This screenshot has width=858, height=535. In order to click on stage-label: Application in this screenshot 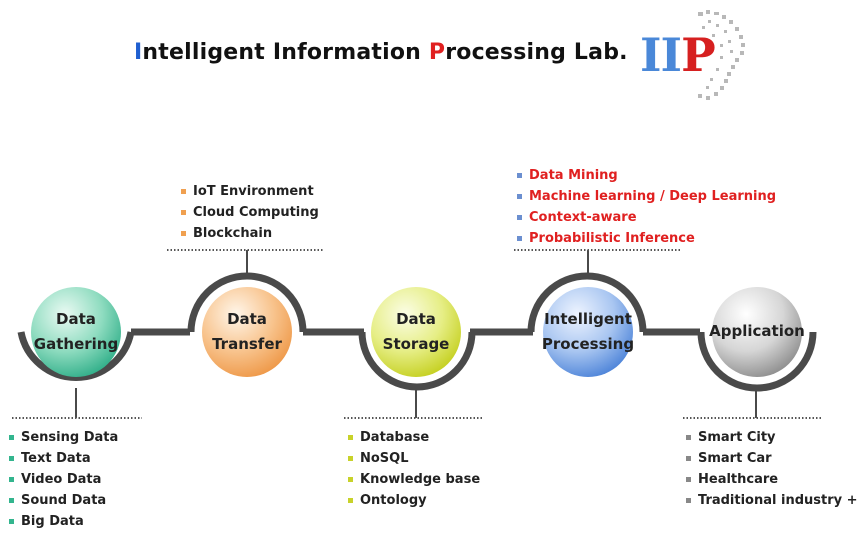, I will do `click(757, 331)`.